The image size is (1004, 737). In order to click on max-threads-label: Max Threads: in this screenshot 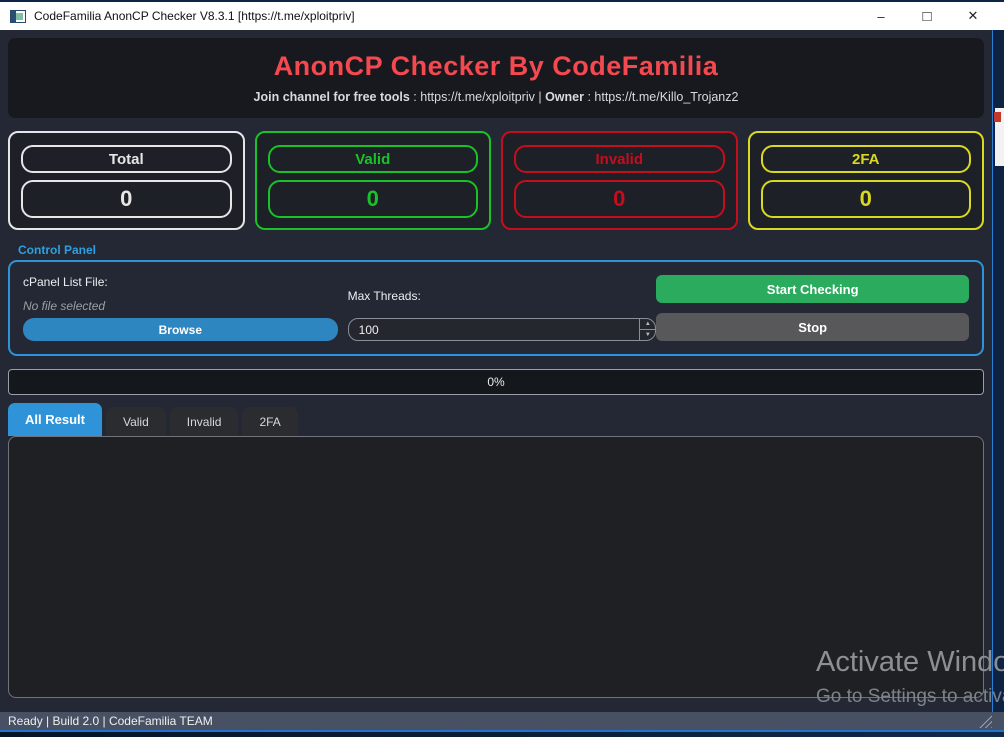, I will do `click(384, 296)`.